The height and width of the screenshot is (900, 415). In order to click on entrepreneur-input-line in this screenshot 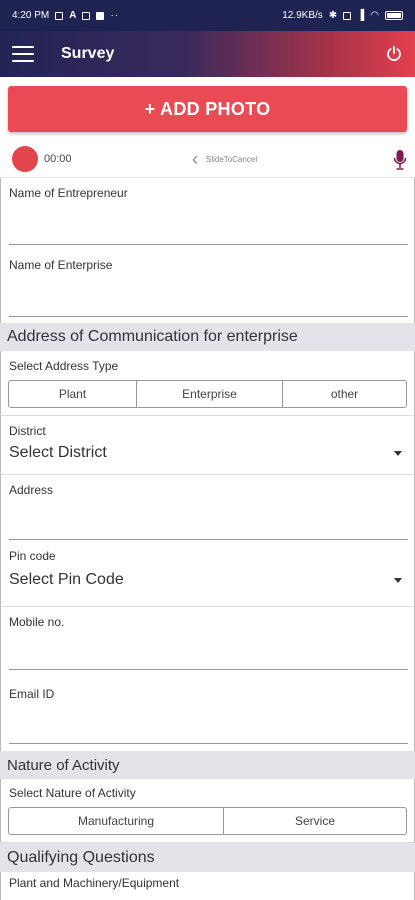, I will do `click(208, 244)`.